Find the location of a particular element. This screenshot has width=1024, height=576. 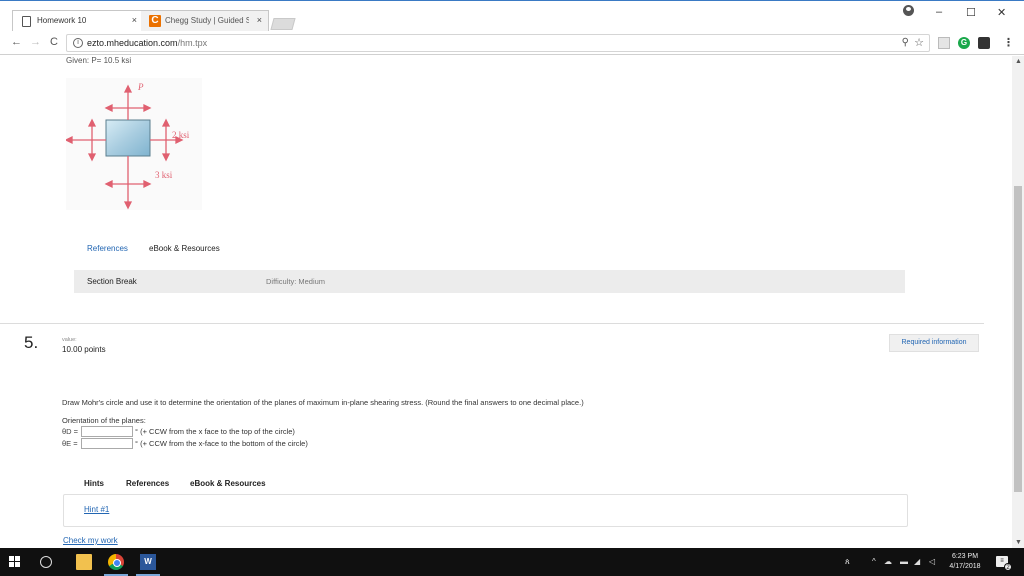

tab-hints: Hints is located at coordinates (94, 483).